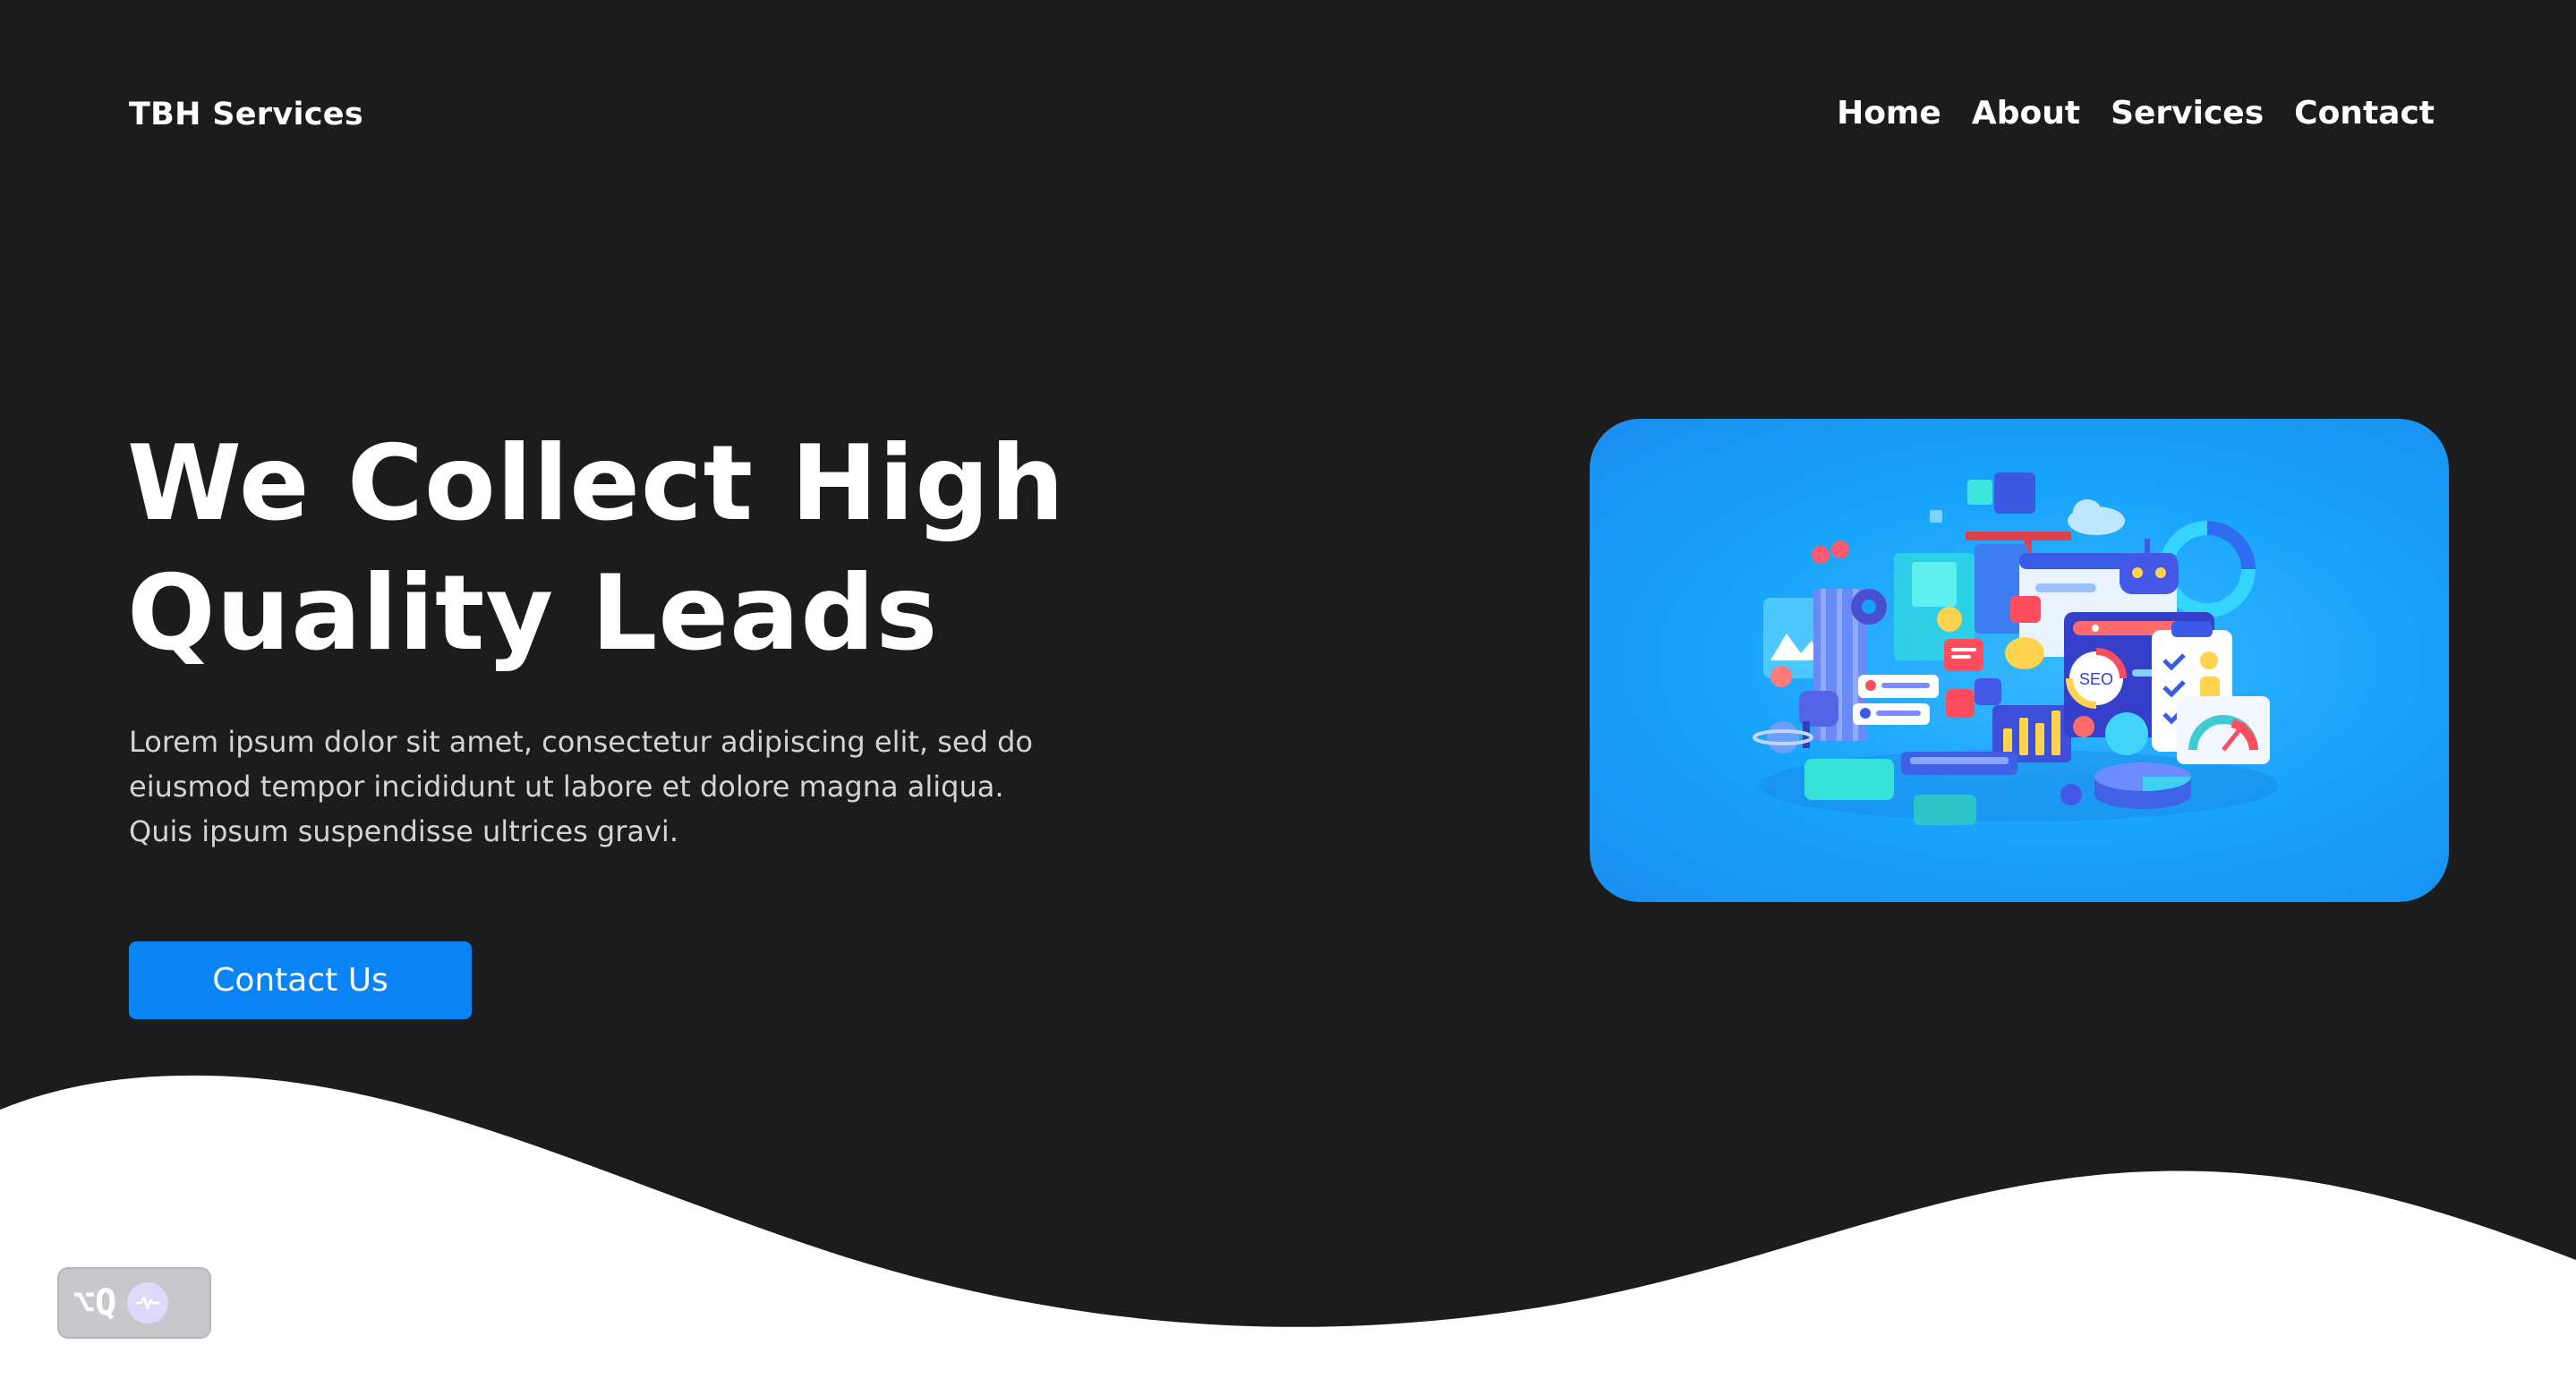  I want to click on nav-home: Home, so click(1889, 113).